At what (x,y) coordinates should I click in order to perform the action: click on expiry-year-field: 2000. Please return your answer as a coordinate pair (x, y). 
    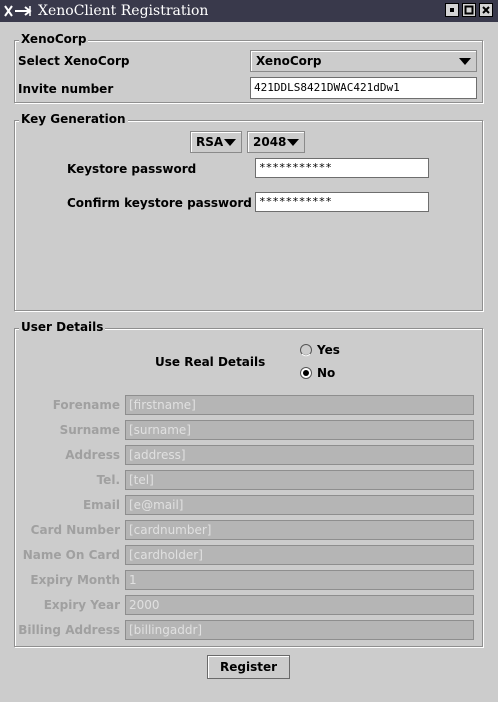
    Looking at the image, I should click on (299, 605).